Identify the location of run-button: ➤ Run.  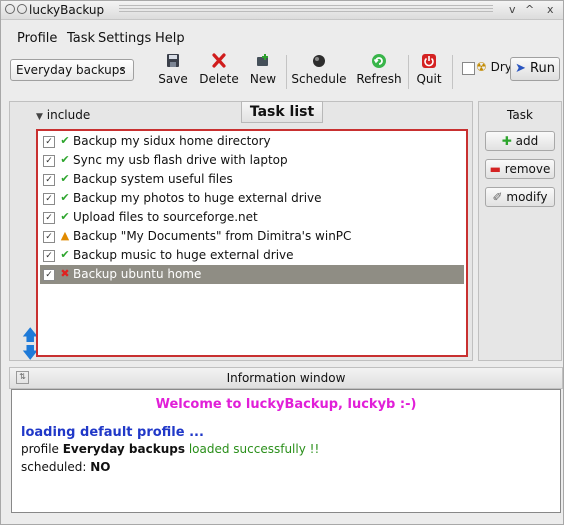
(535, 69).